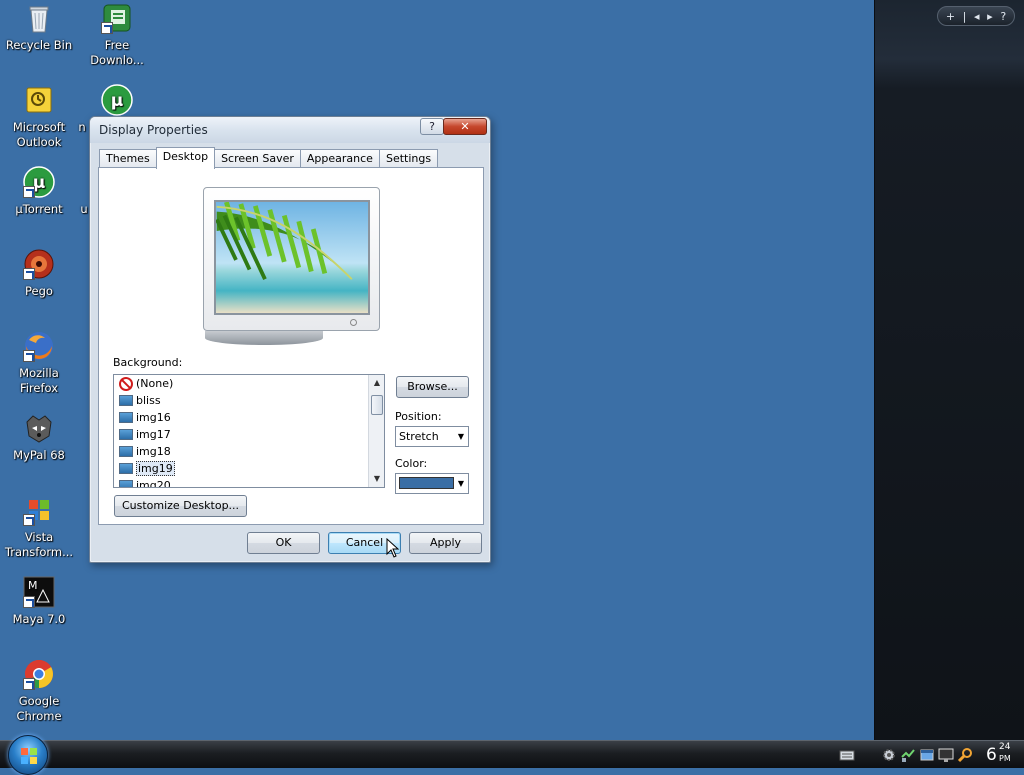  I want to click on system-tray: 6 24 PM, so click(931, 755).